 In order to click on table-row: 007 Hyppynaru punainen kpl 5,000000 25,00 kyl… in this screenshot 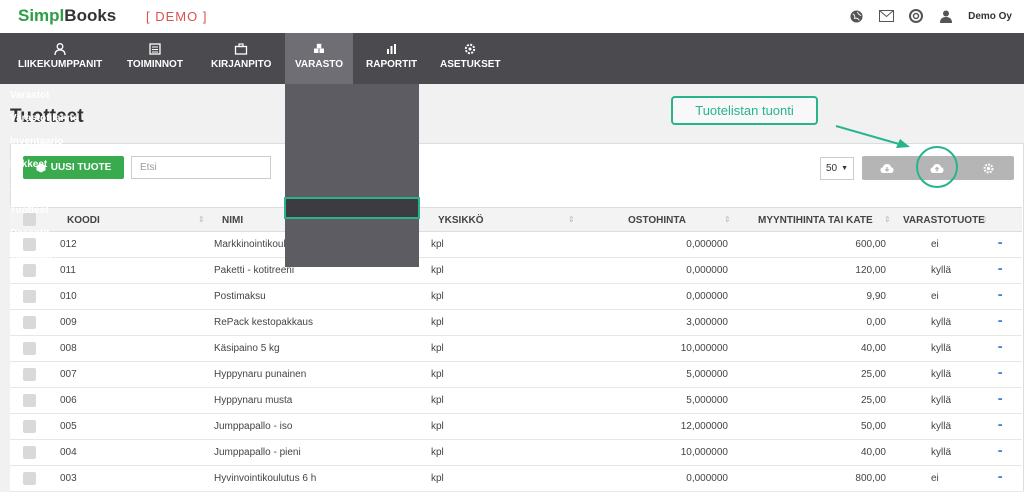, I will do `click(516, 375)`.